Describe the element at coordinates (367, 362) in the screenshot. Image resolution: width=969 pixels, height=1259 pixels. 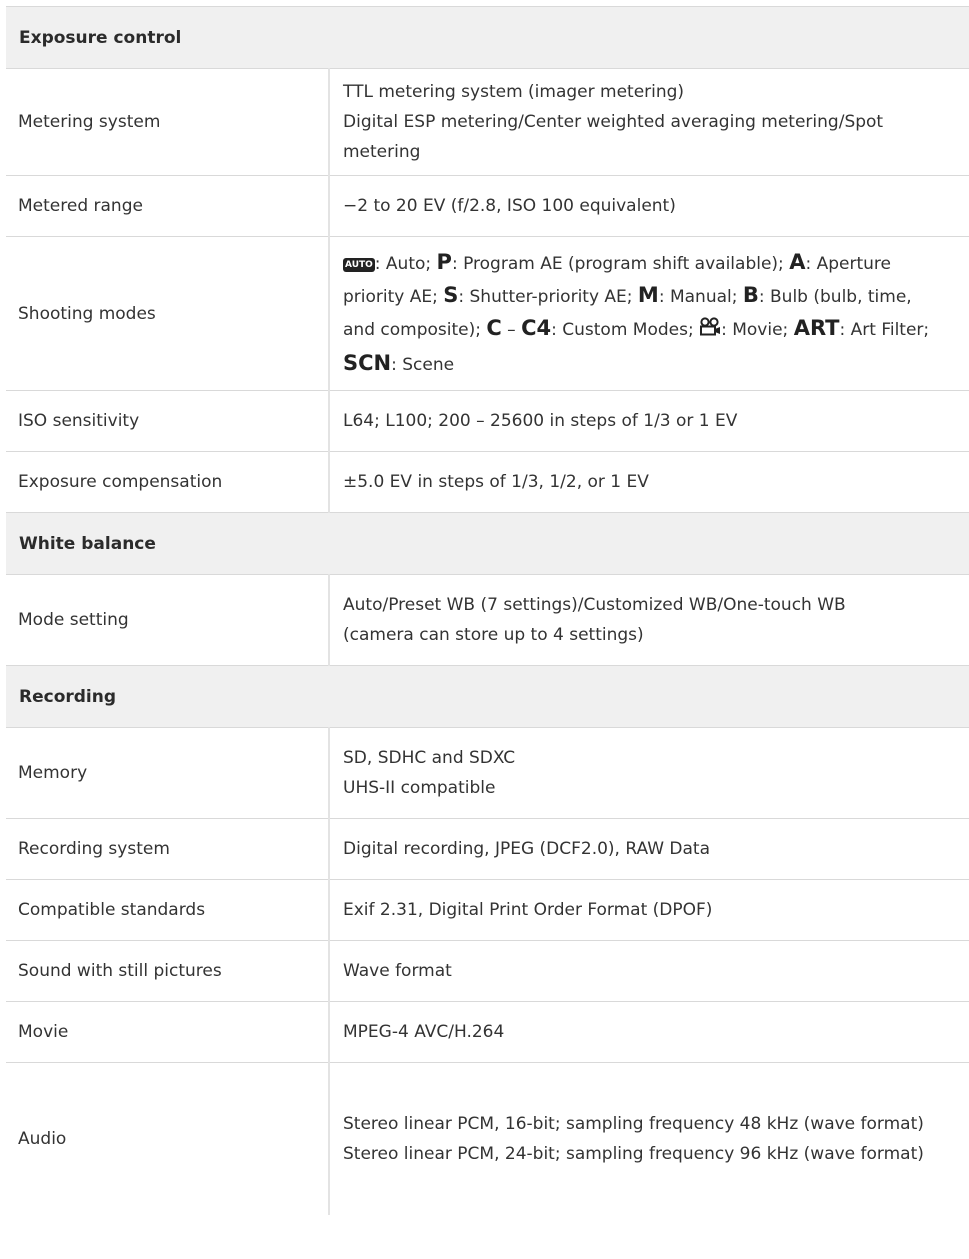
I see `mode-symbol-scn: SCN` at that location.